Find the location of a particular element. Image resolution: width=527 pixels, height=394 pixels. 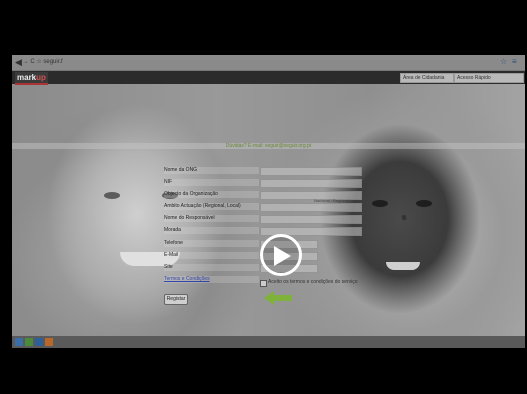

star-icon: ☆ is located at coordinates (503, 62).